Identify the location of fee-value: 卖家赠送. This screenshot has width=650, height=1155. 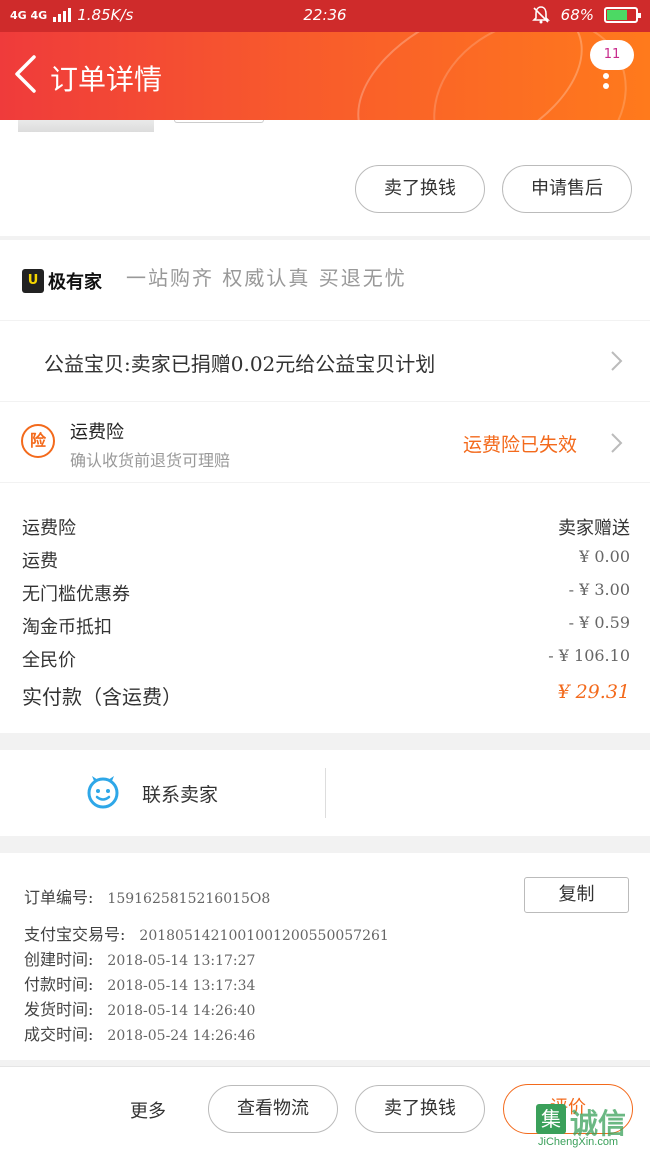
(594, 528).